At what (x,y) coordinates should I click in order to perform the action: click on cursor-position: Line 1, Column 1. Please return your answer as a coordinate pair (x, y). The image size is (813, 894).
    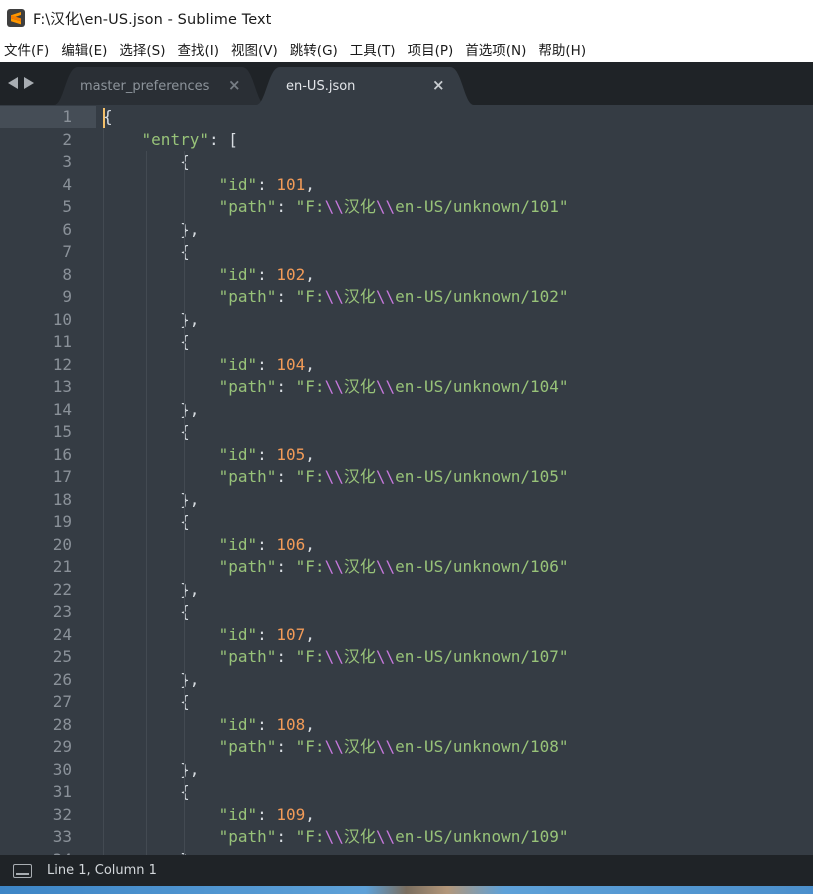
    Looking at the image, I should click on (102, 870).